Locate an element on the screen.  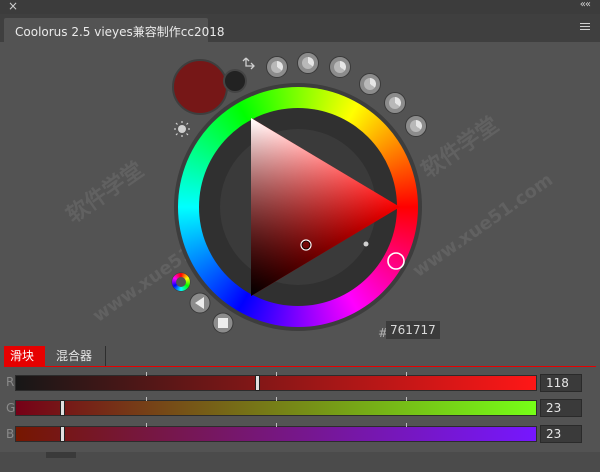
current-color-swatch is located at coordinates (200, 87).